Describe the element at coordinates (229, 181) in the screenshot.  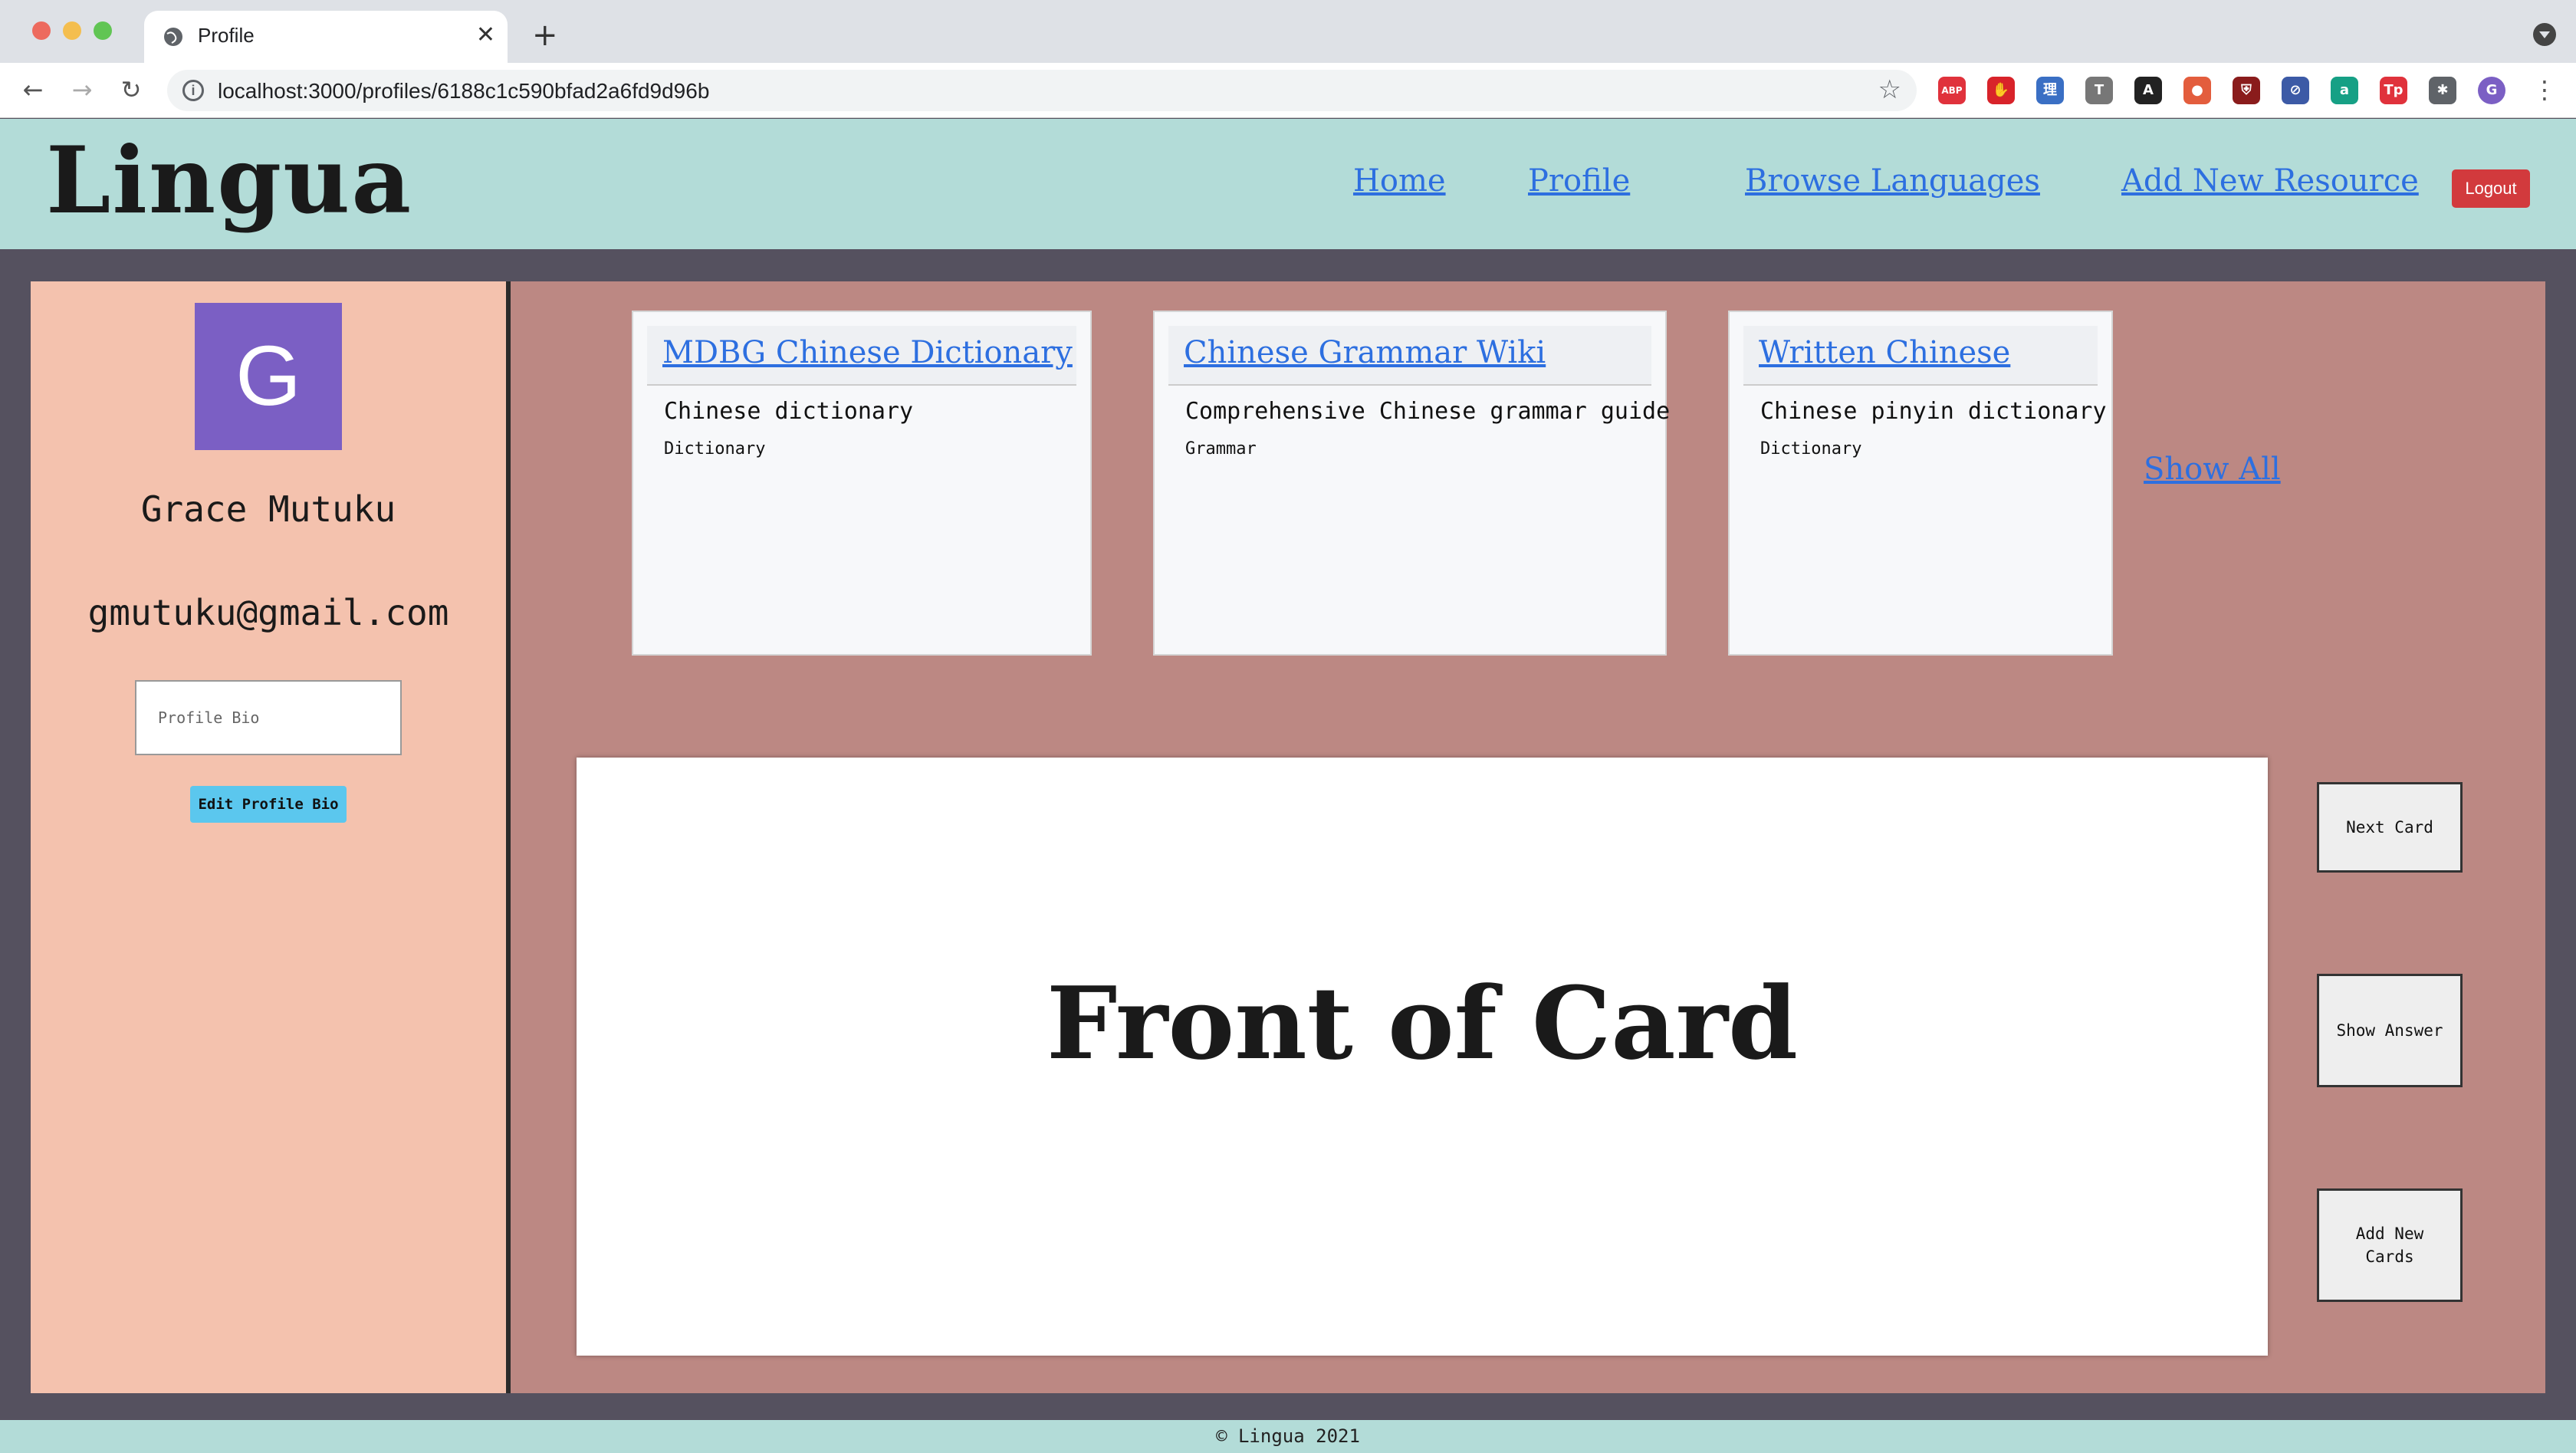
I see `app-logo: Lingua` at that location.